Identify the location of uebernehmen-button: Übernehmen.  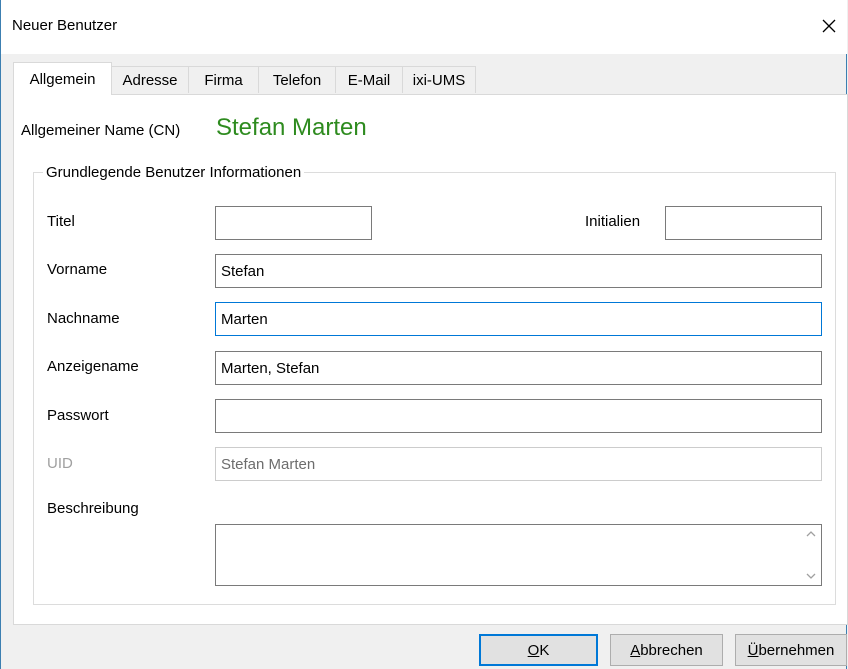
(791, 650).